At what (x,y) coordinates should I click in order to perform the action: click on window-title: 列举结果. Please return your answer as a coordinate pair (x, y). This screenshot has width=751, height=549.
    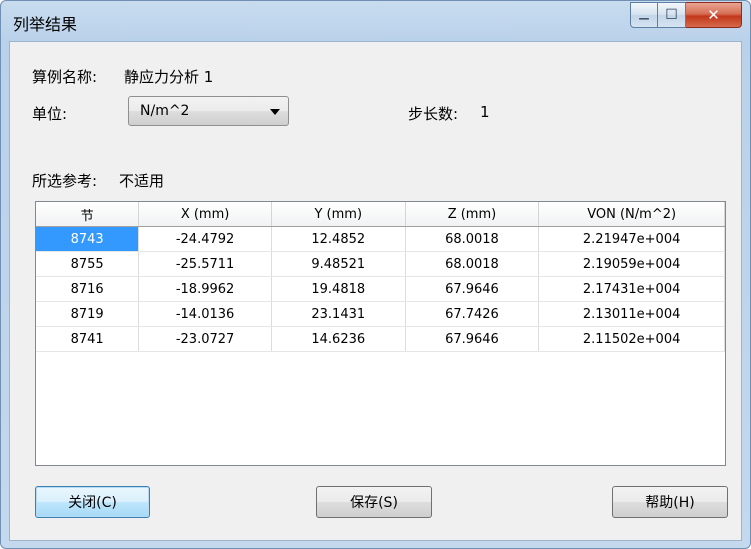
    Looking at the image, I should click on (45, 24).